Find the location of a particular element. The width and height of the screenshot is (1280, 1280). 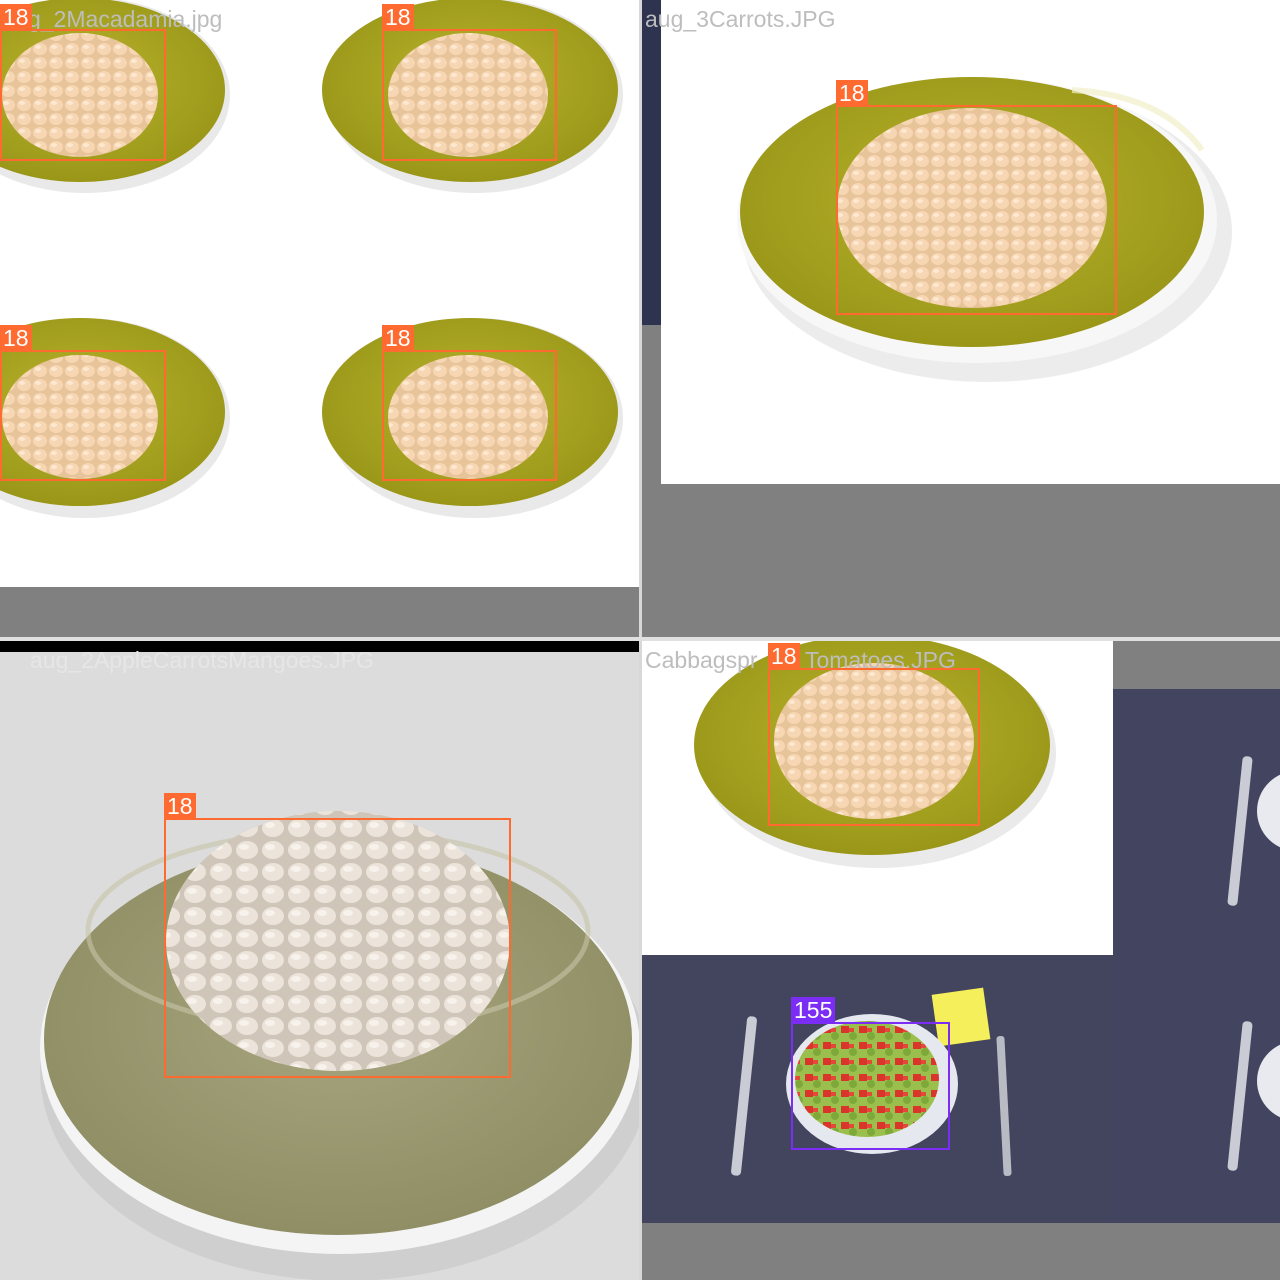

tile-filename: aug_3Carrots.JPG is located at coordinates (740, 19).